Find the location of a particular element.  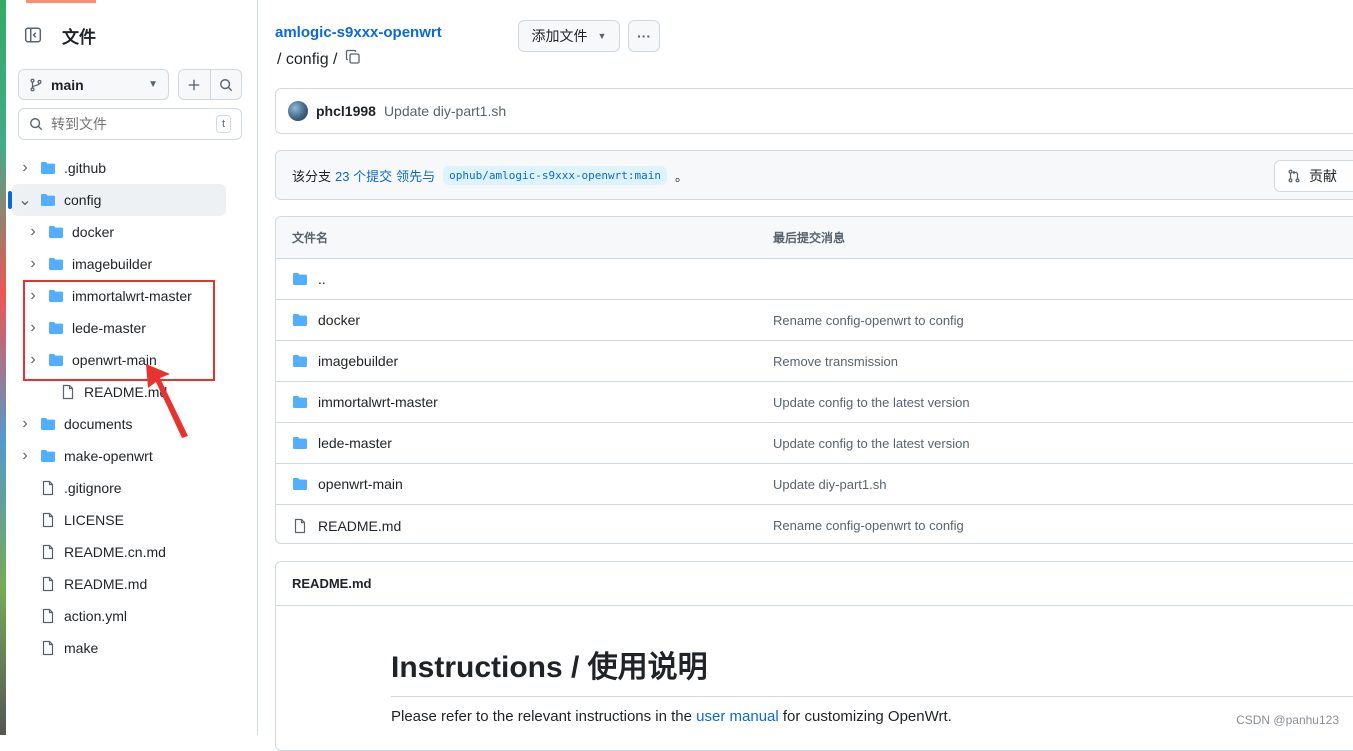

tab-accent is located at coordinates (61, 1).